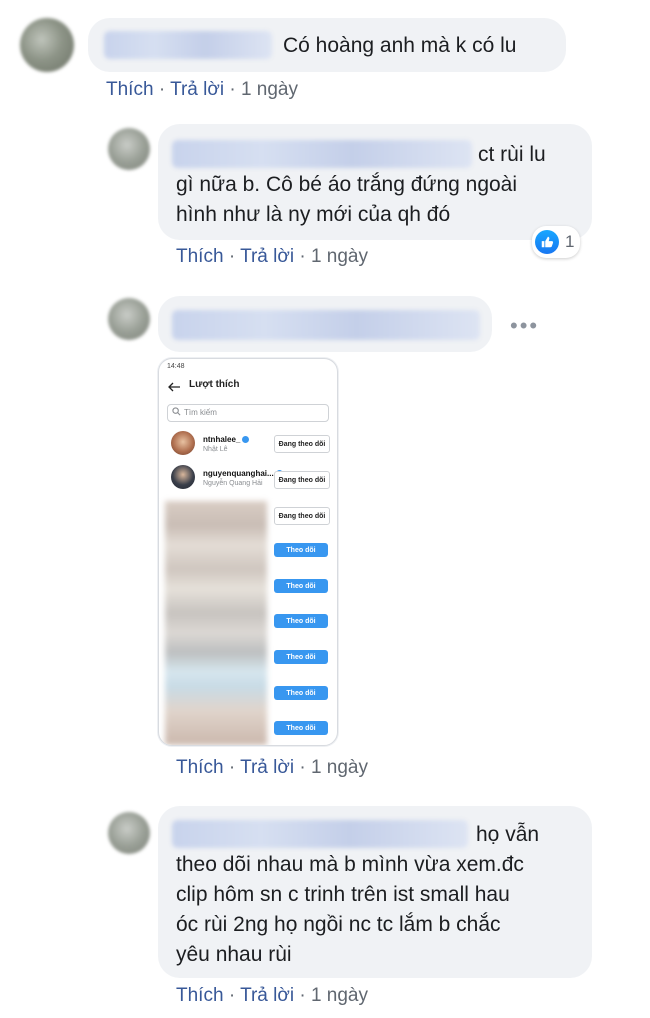  Describe the element at coordinates (200, 412) in the screenshot. I see `search-placeholder: Tìm kiếm` at that location.